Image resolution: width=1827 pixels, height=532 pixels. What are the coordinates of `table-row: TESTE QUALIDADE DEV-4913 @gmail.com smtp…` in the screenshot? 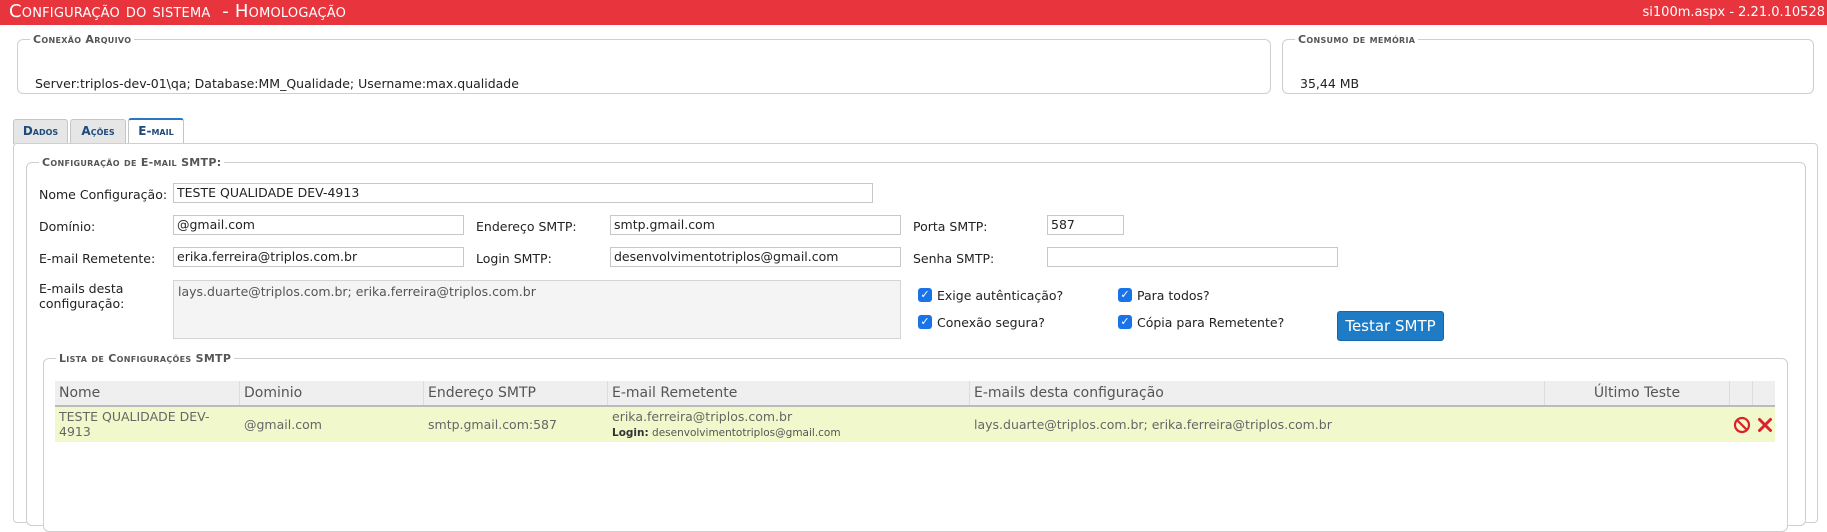 It's located at (915, 424).